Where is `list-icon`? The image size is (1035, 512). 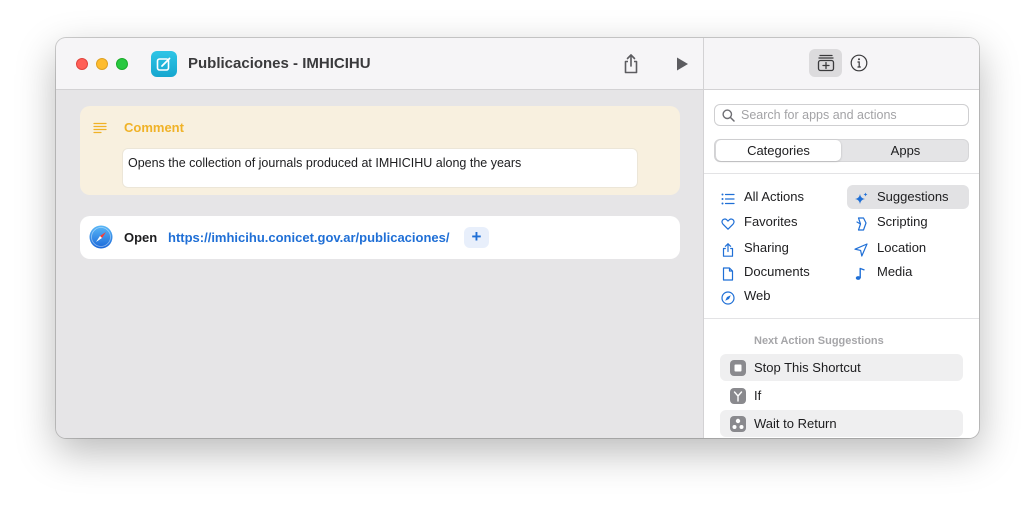
list-icon is located at coordinates (728, 197).